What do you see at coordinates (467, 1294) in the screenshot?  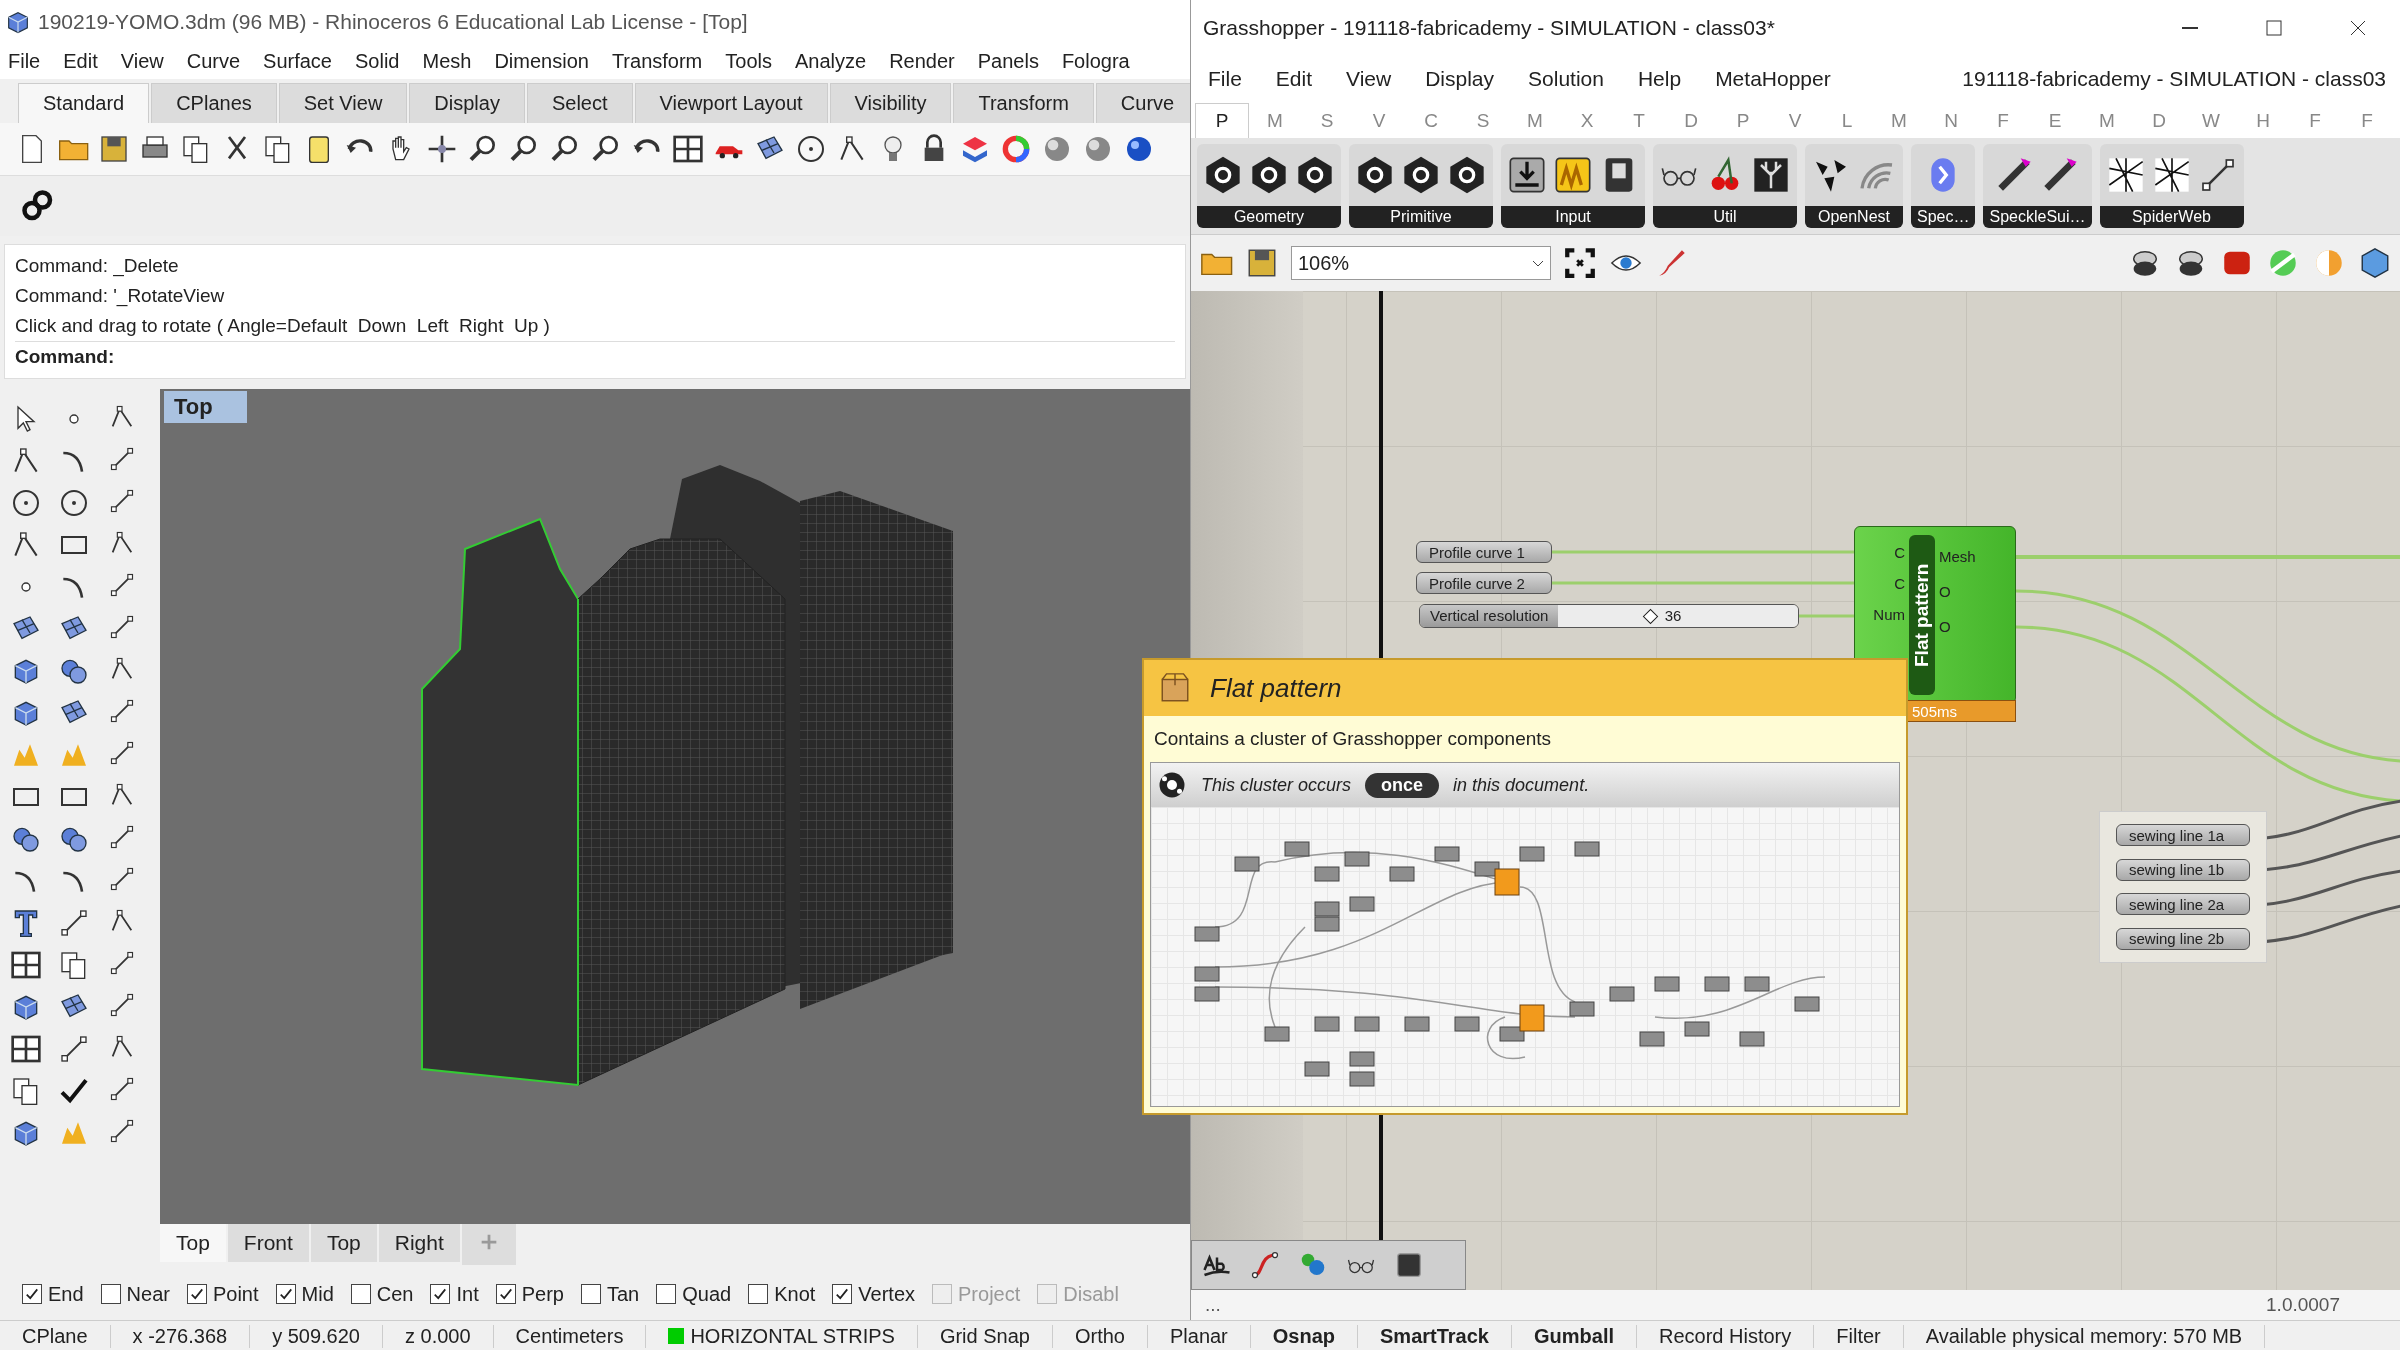 I see `osnap-label: Int` at bounding box center [467, 1294].